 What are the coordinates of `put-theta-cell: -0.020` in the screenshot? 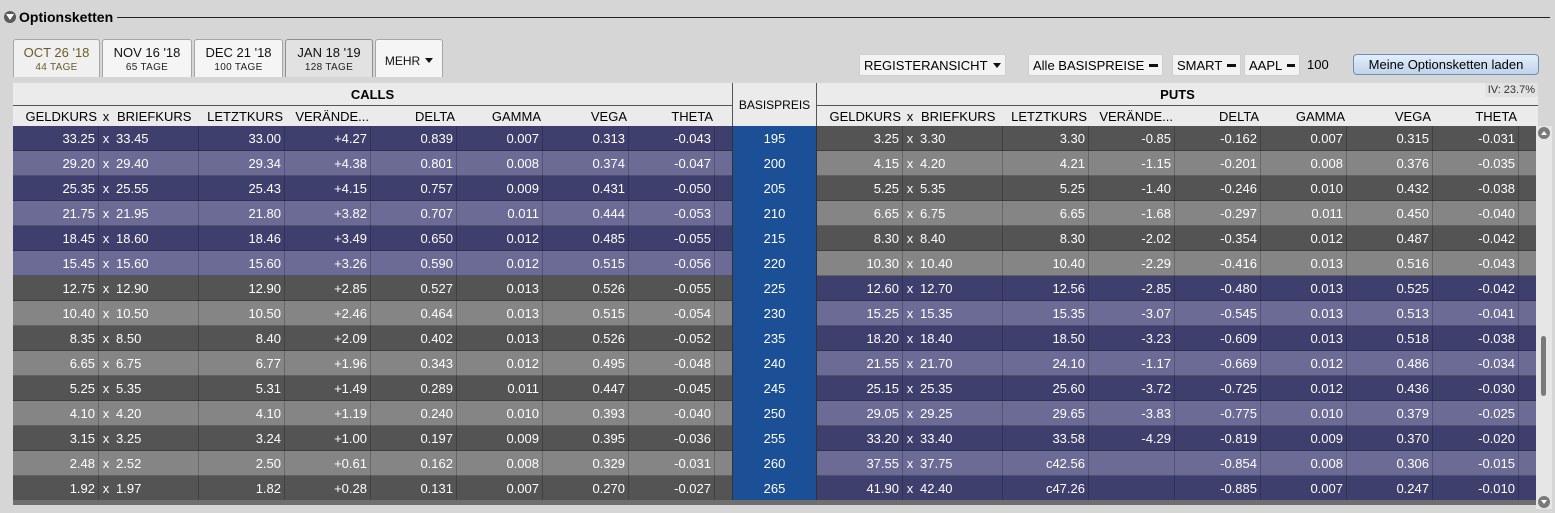 It's located at (1476, 438).